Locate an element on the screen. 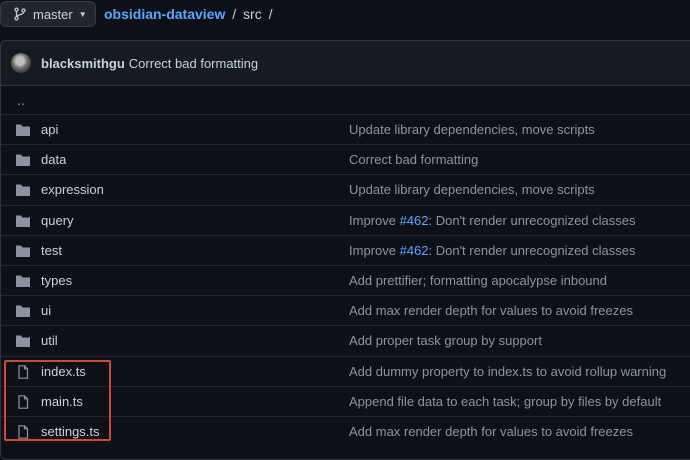 Image resolution: width=690 pixels, height=460 pixels. folder-row: util Add proper task group by support is located at coordinates (345, 341).